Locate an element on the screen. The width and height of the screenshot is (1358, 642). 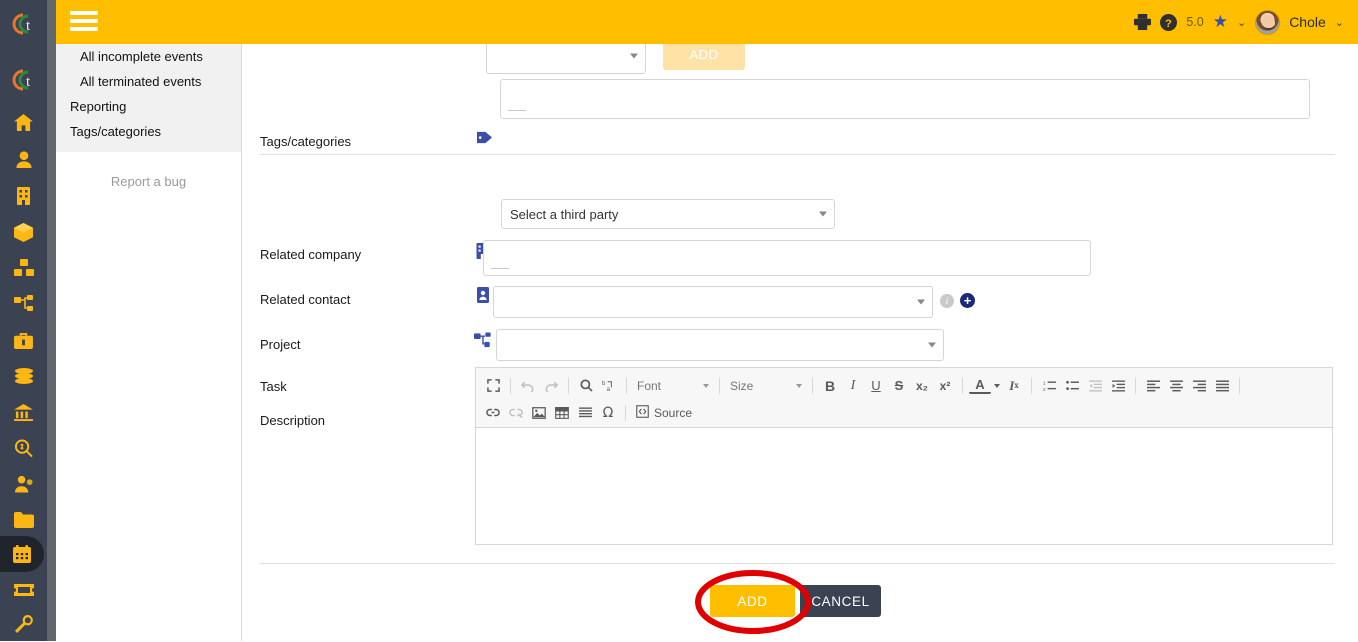
replace-icon: ba is located at coordinates (609, 386).